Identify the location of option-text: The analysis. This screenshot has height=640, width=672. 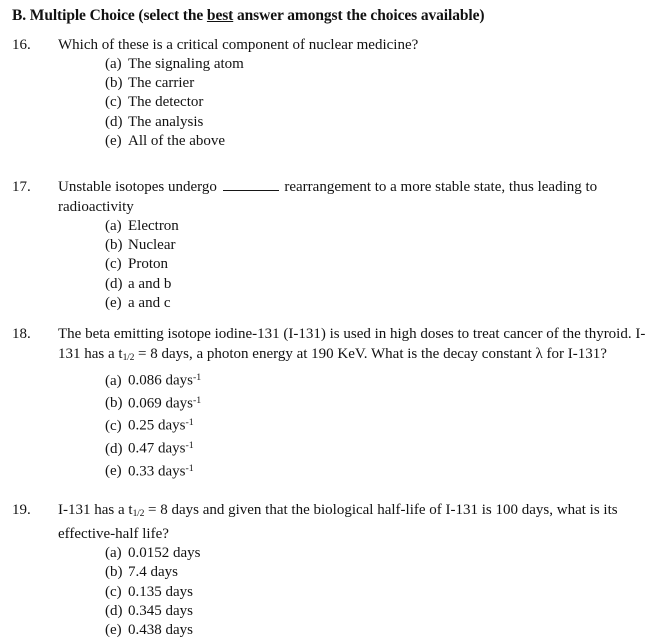
(166, 121).